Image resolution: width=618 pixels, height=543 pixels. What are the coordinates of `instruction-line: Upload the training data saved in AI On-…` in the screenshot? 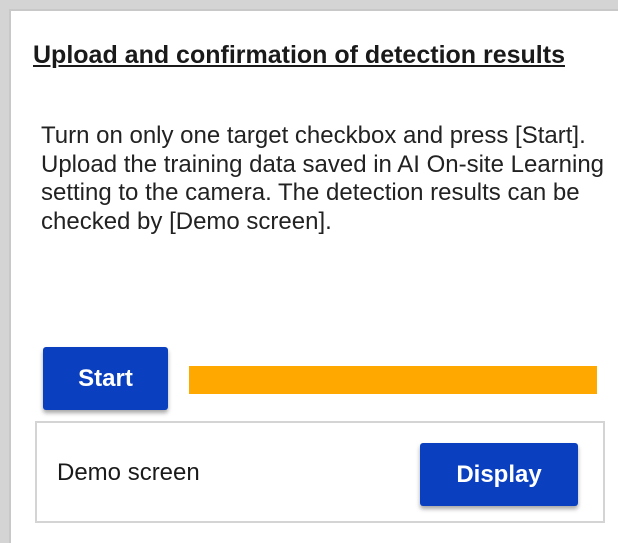 It's located at (323, 192).